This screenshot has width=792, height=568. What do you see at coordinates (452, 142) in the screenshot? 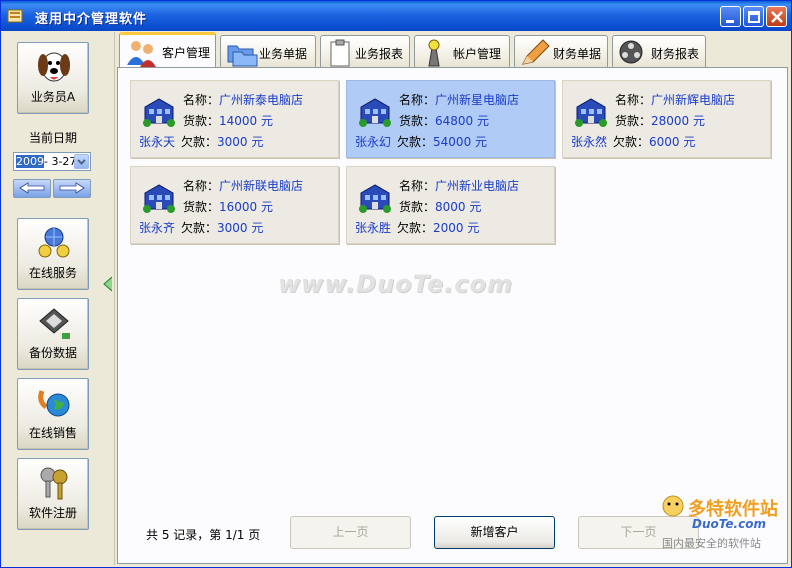
I see `owed-amount: 54000` at bounding box center [452, 142].